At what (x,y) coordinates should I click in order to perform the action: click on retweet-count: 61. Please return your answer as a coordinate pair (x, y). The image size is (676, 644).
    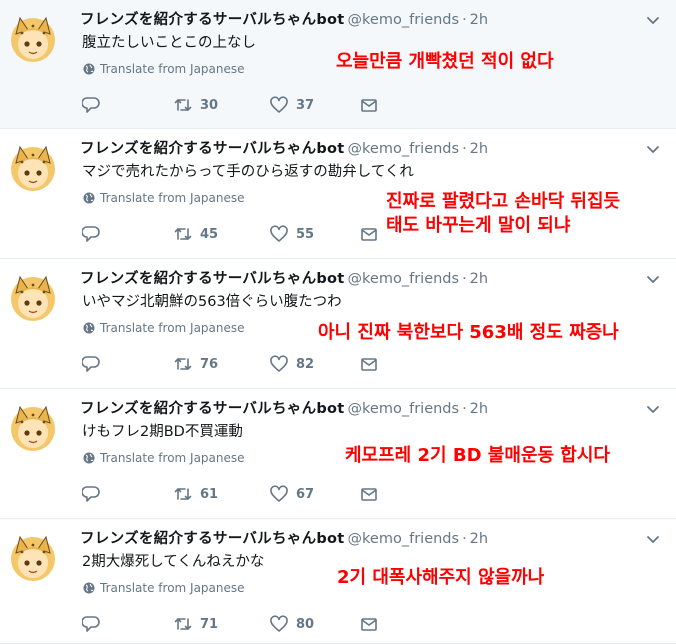
    Looking at the image, I should click on (209, 494).